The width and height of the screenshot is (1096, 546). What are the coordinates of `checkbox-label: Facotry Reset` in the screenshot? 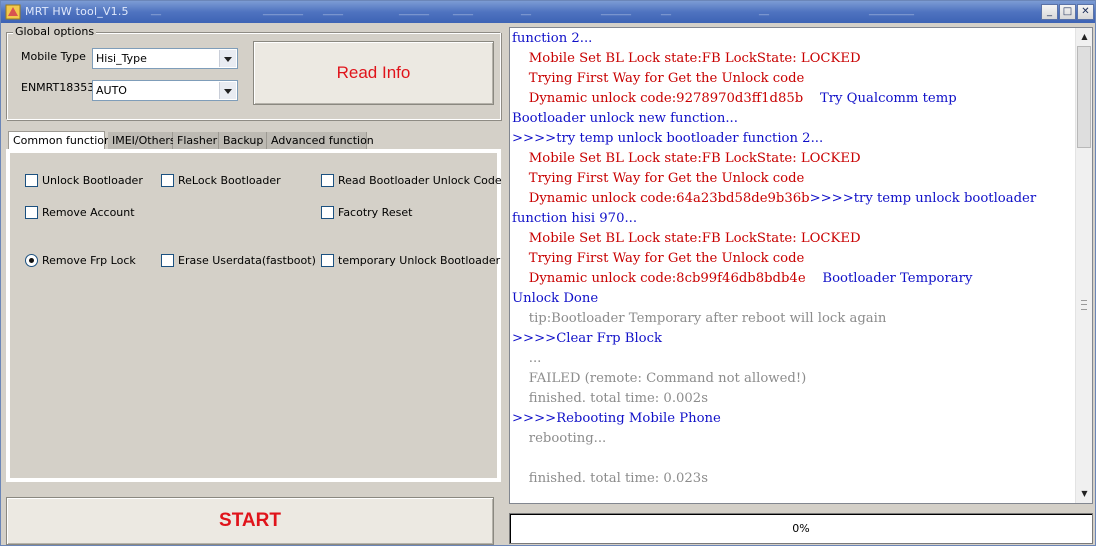 It's located at (375, 212).